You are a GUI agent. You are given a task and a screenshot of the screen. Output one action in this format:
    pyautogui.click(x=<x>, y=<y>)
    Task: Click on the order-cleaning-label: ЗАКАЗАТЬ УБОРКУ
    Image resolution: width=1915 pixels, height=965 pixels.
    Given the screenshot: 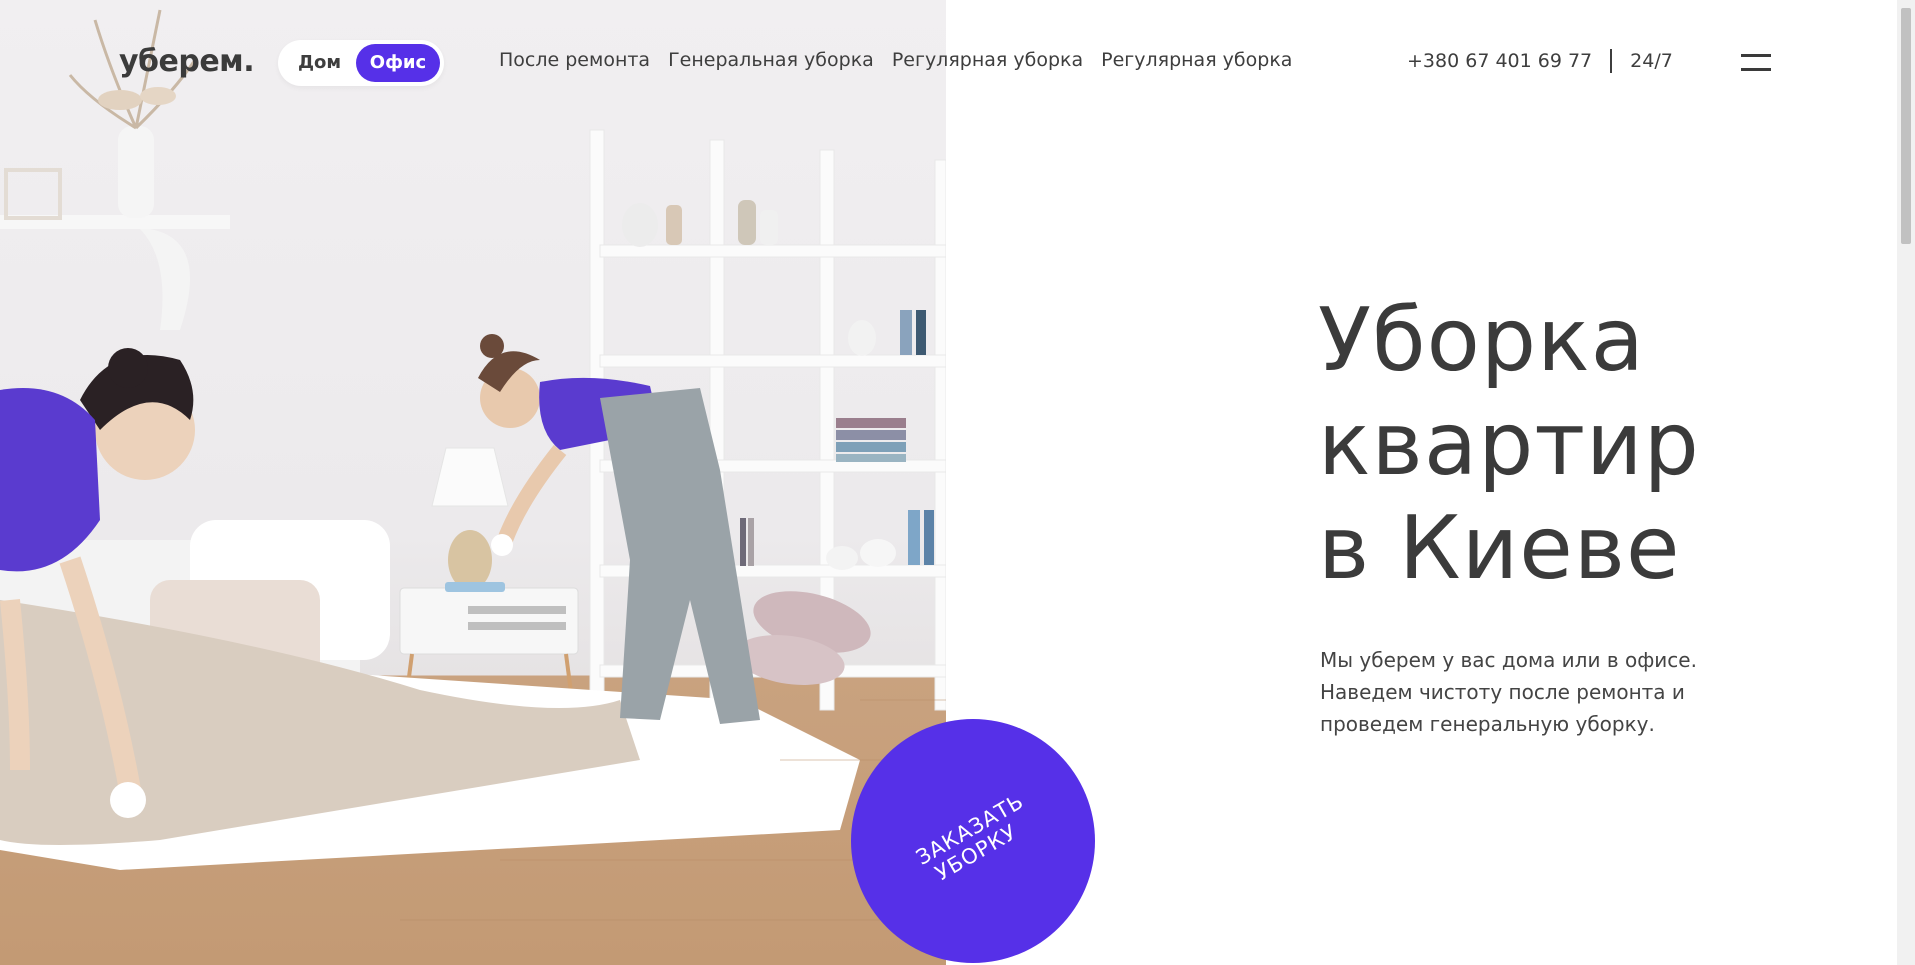 What is the action you would take?
    pyautogui.click(x=973, y=837)
    